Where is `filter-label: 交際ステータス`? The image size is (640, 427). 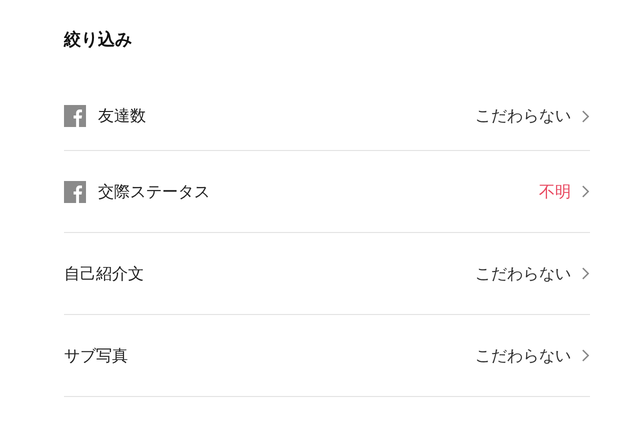 filter-label: 交際ステータス is located at coordinates (154, 191).